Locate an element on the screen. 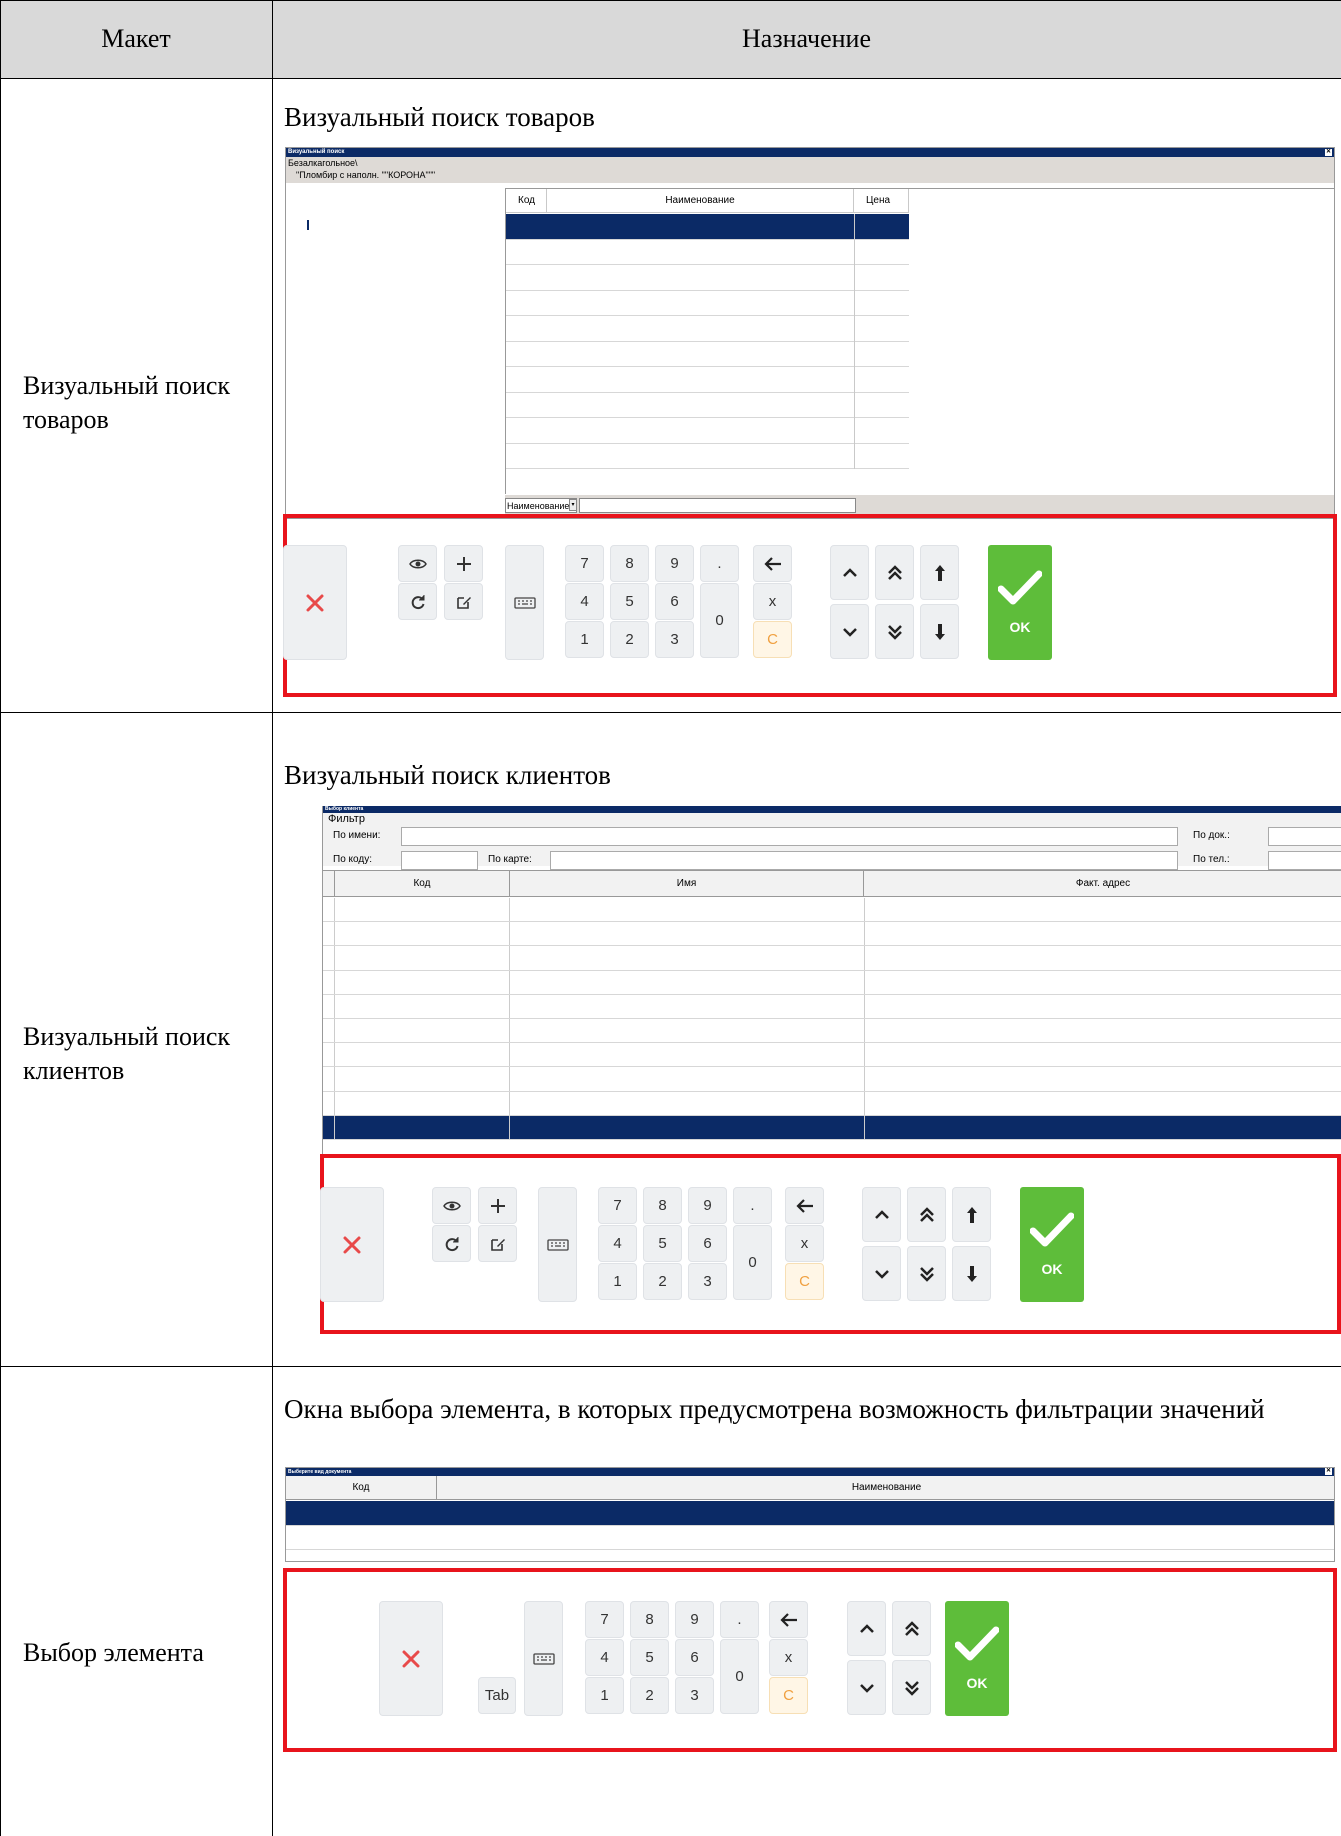 The width and height of the screenshot is (1341, 1836). chevron-down-icon: ▾ is located at coordinates (573, 505).